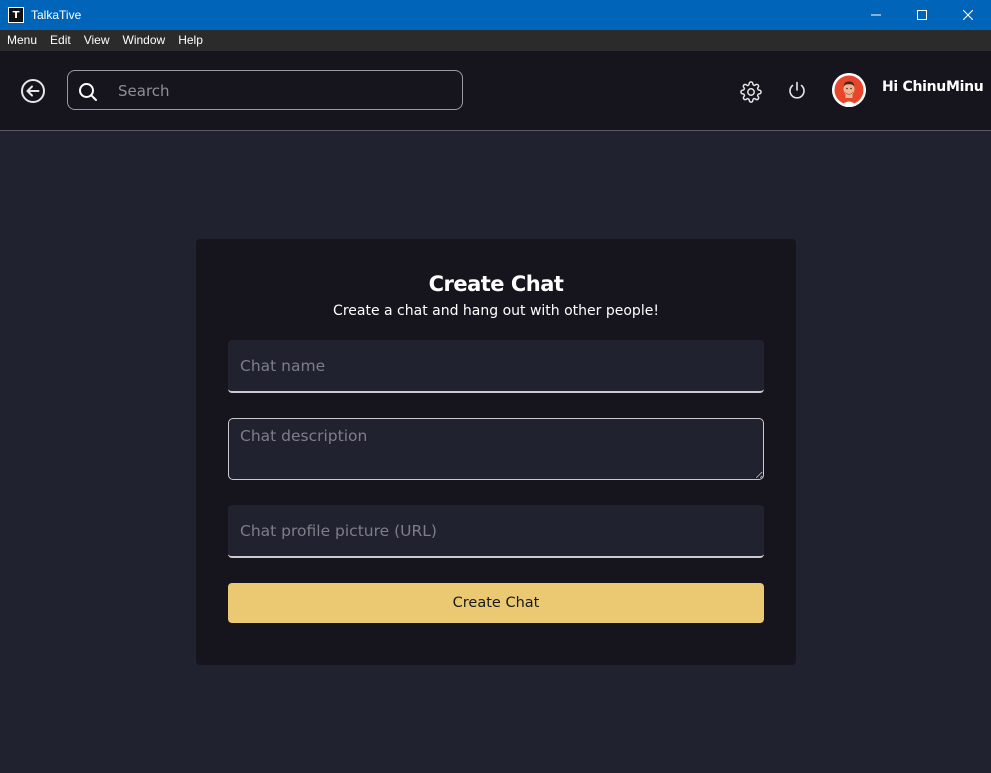 Image resolution: width=991 pixels, height=773 pixels. I want to click on user-avatar-icon, so click(849, 90).